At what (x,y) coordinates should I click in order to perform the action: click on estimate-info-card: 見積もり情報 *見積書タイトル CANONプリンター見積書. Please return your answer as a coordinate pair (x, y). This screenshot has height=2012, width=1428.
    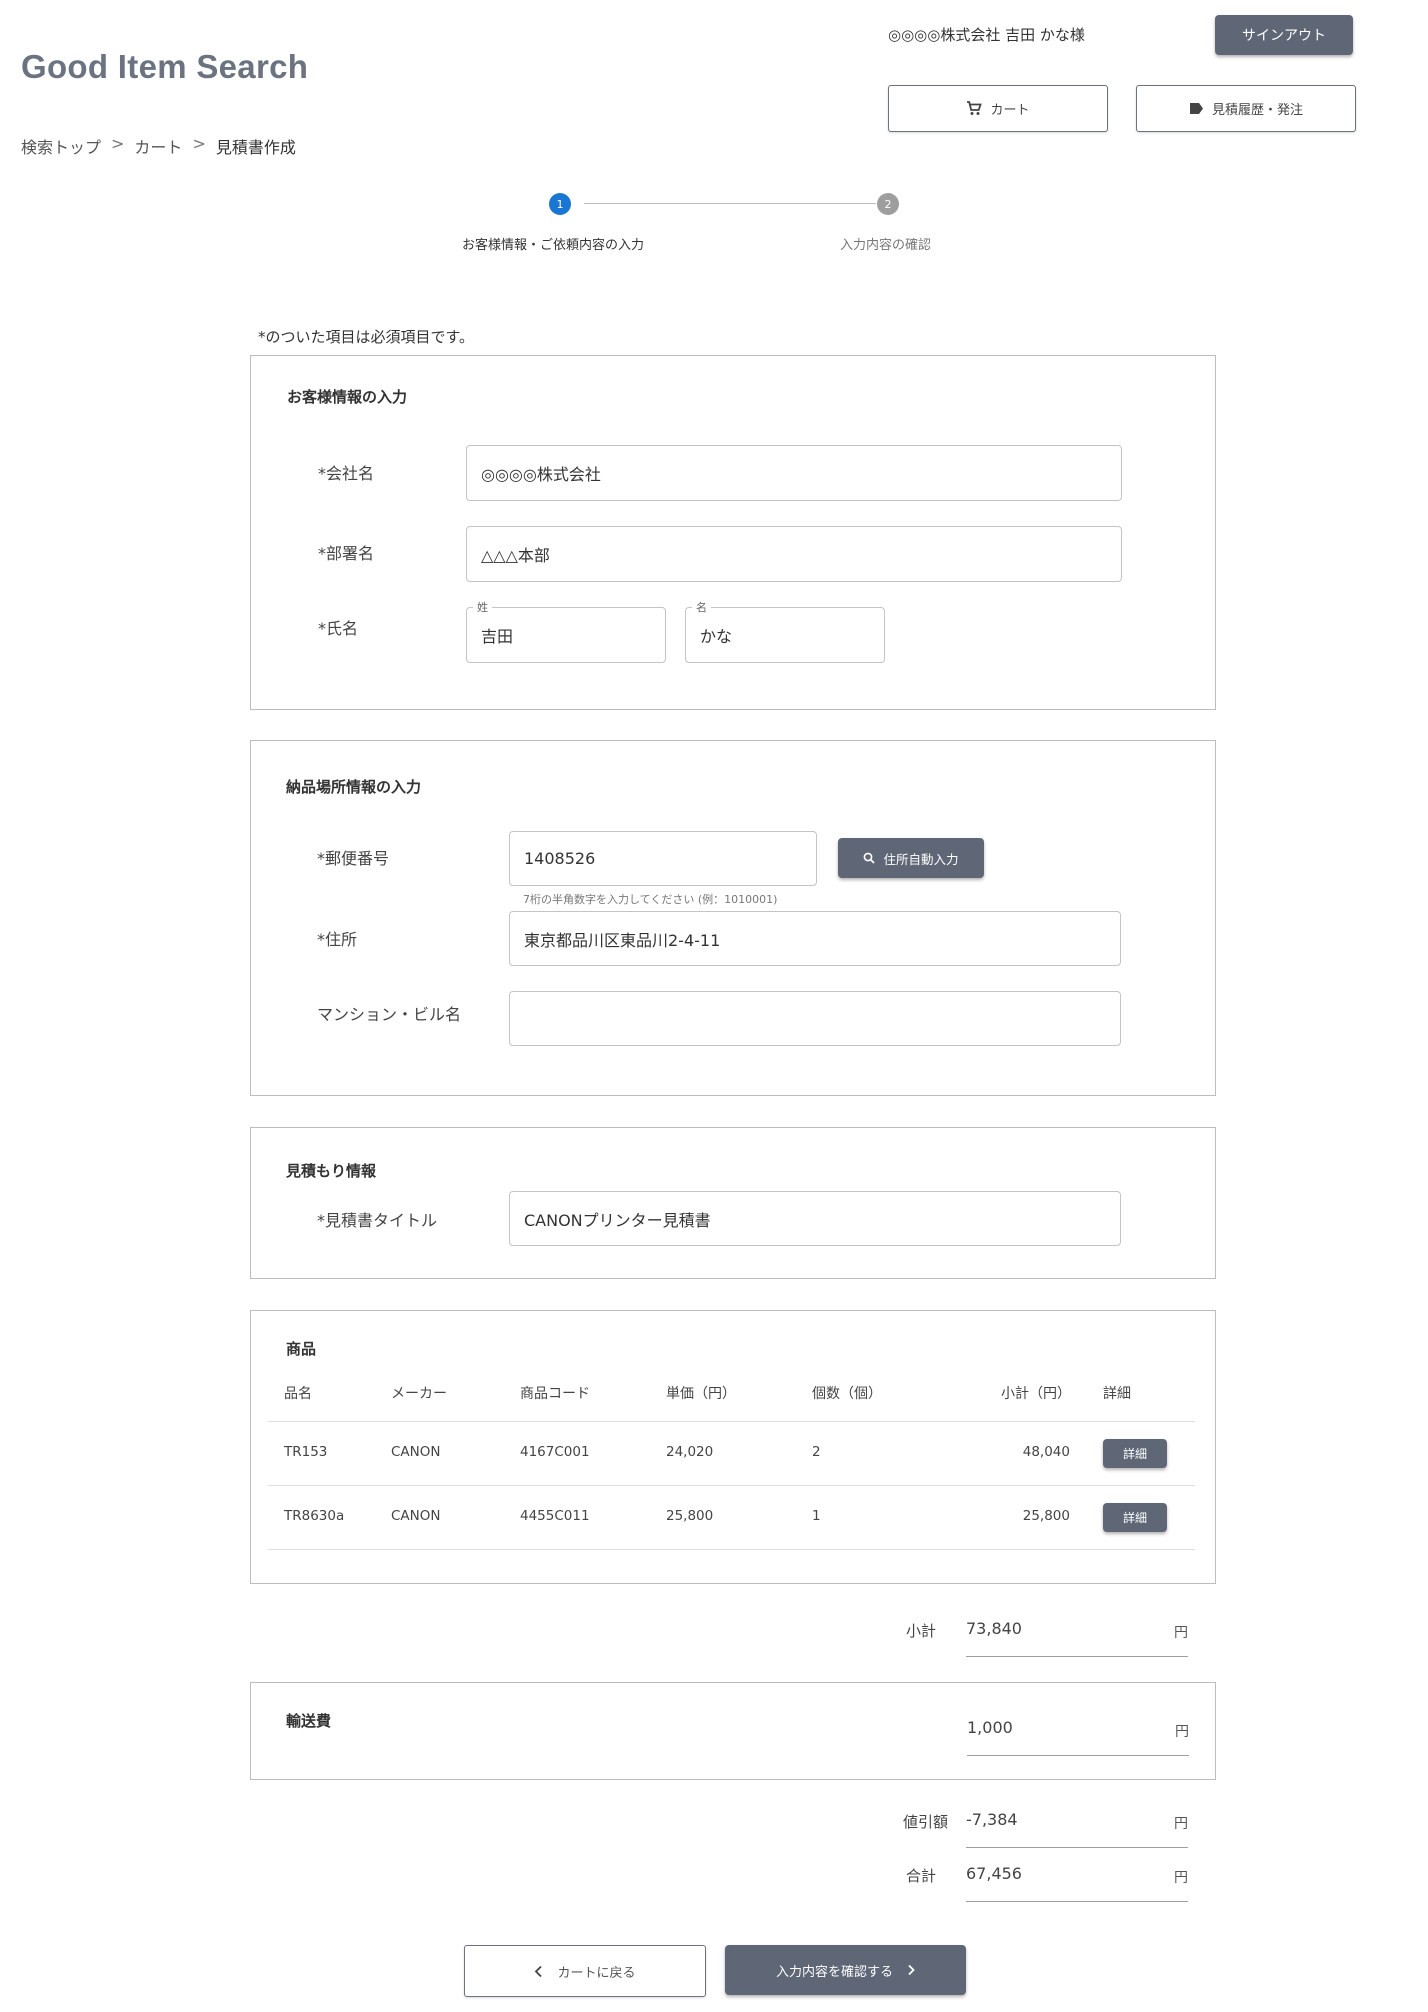
    Looking at the image, I should click on (733, 1203).